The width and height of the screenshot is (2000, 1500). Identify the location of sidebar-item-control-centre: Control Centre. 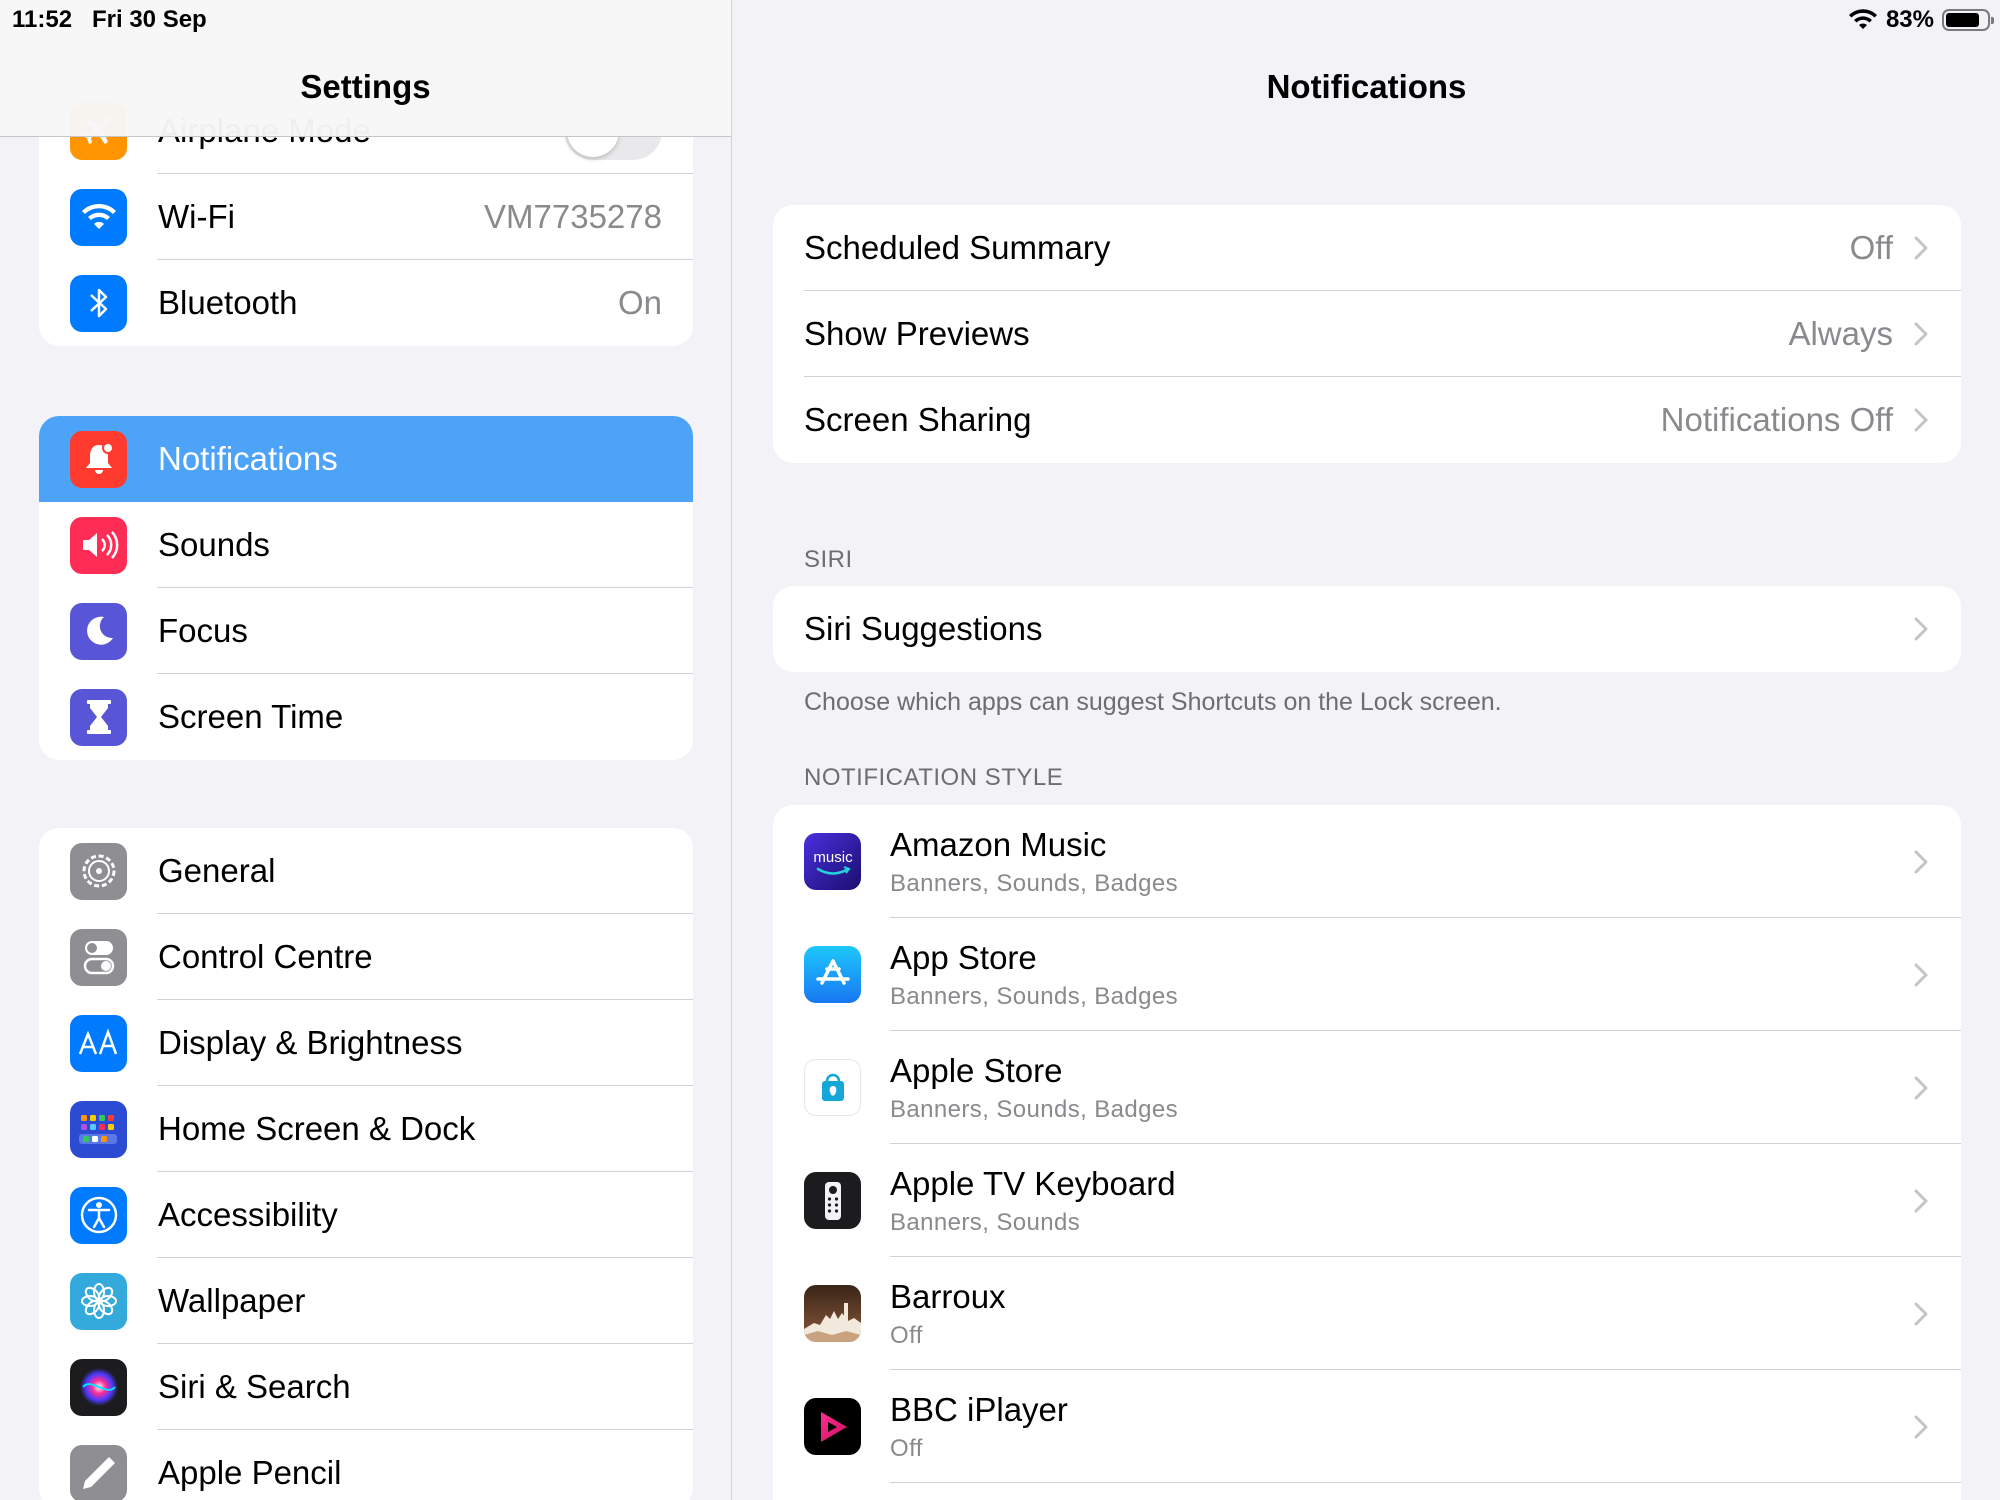
(366, 957).